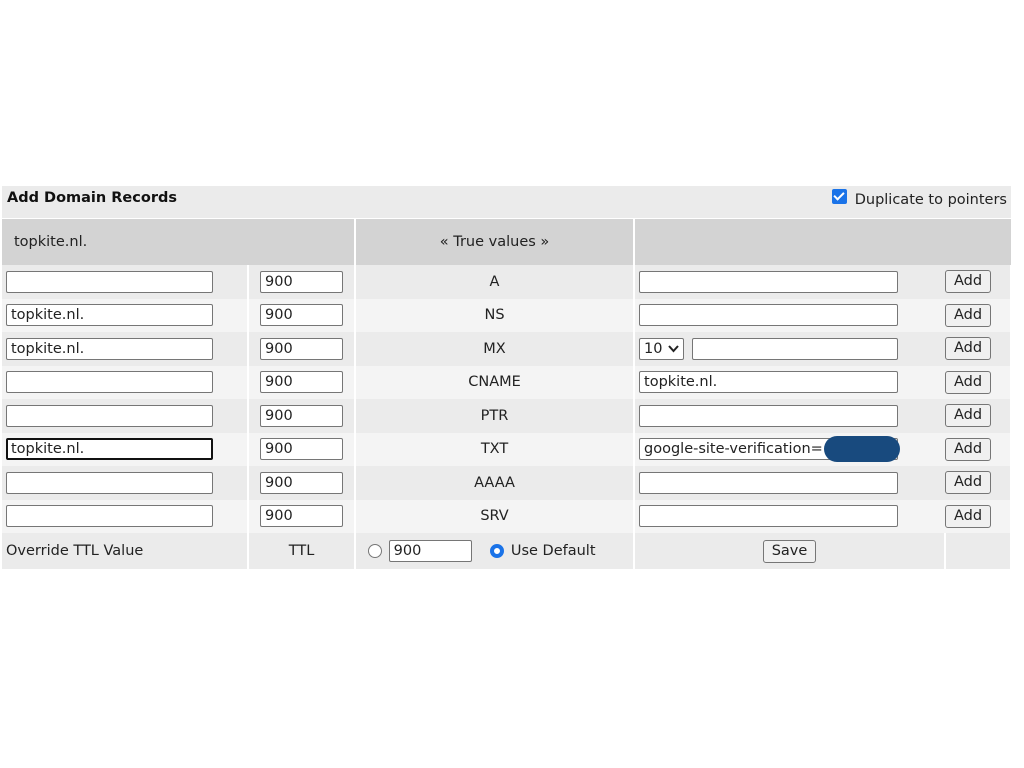 This screenshot has height=768, width=1024. Describe the element at coordinates (495, 315) in the screenshot. I see `record-type: NS` at that location.